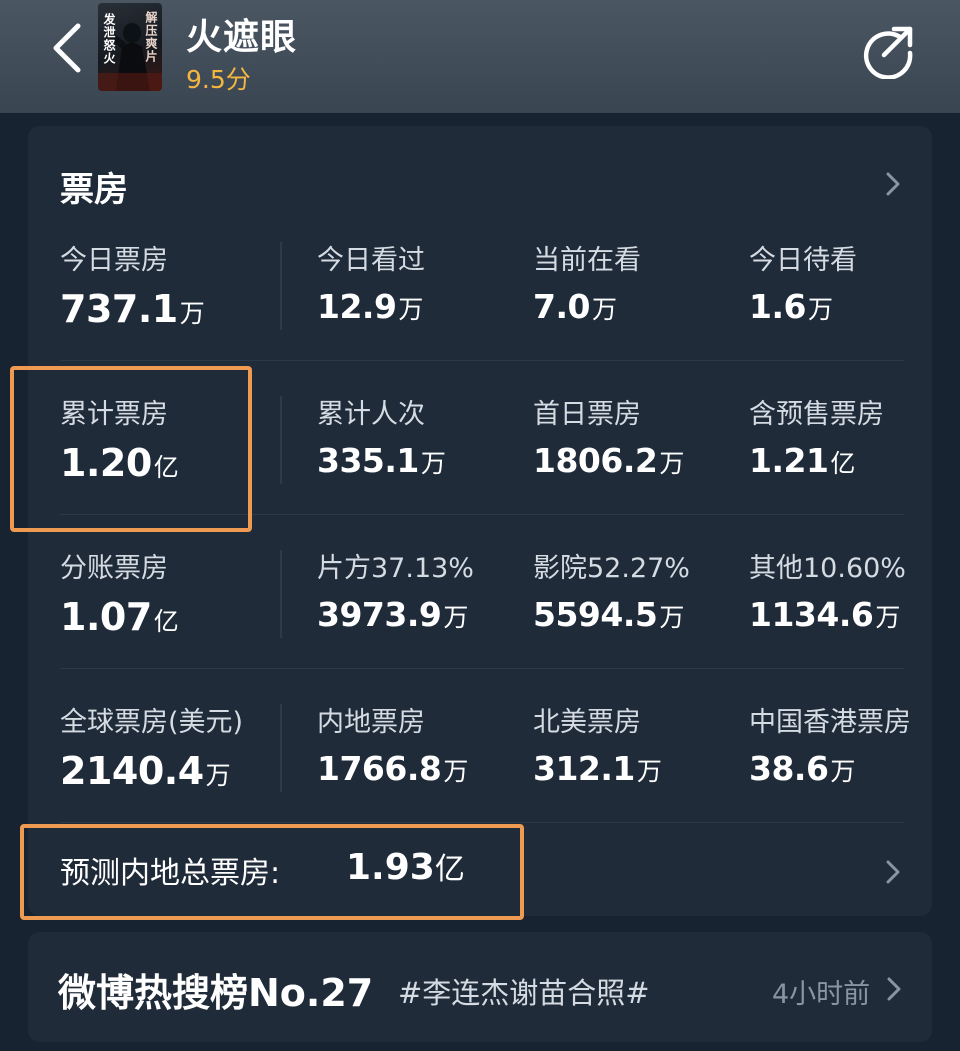 The width and height of the screenshot is (960, 1051). Describe the element at coordinates (242, 37) in the screenshot. I see `movie-title: 火遮眼` at that location.